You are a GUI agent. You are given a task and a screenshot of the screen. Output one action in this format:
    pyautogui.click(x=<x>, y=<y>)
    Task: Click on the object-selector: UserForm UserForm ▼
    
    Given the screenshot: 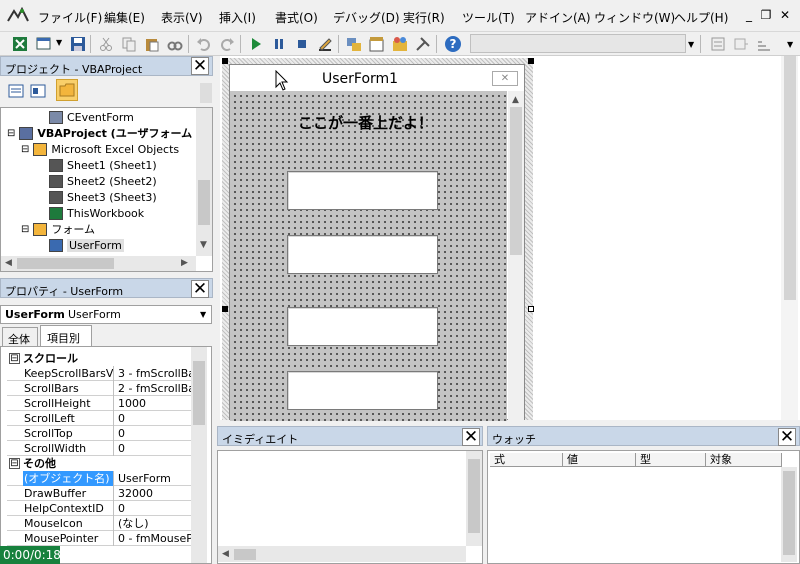 What is the action you would take?
    pyautogui.click(x=106, y=314)
    